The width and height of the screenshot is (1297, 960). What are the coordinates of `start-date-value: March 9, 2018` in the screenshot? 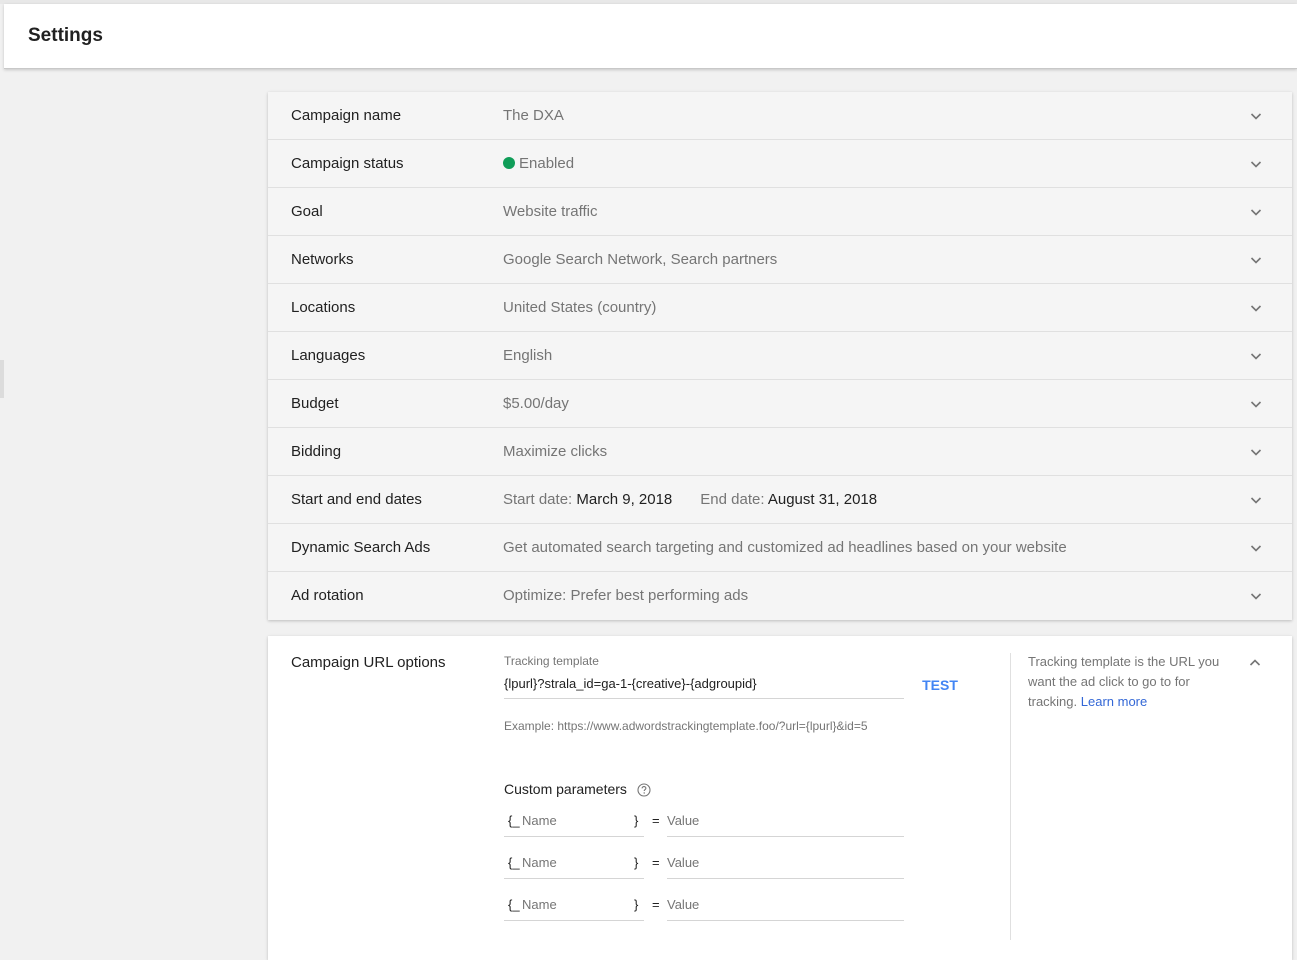 It's located at (624, 499).